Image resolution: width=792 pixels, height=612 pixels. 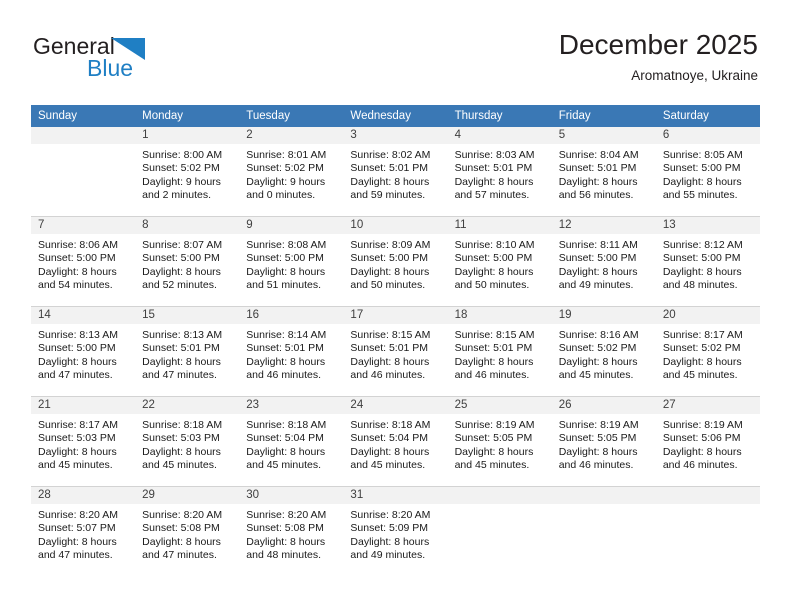 I want to click on sunrise-text: Sunrise: 8:15 AM, so click(x=390, y=335).